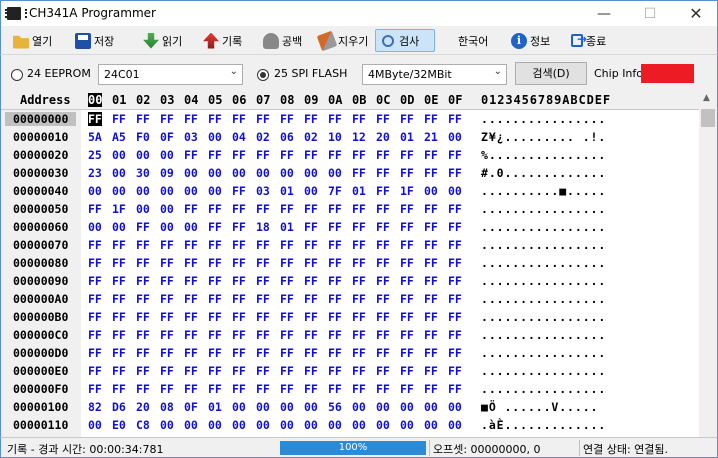 The image size is (718, 458). Describe the element at coordinates (40, 425) in the screenshot. I see `row-address: 00000110` at that location.